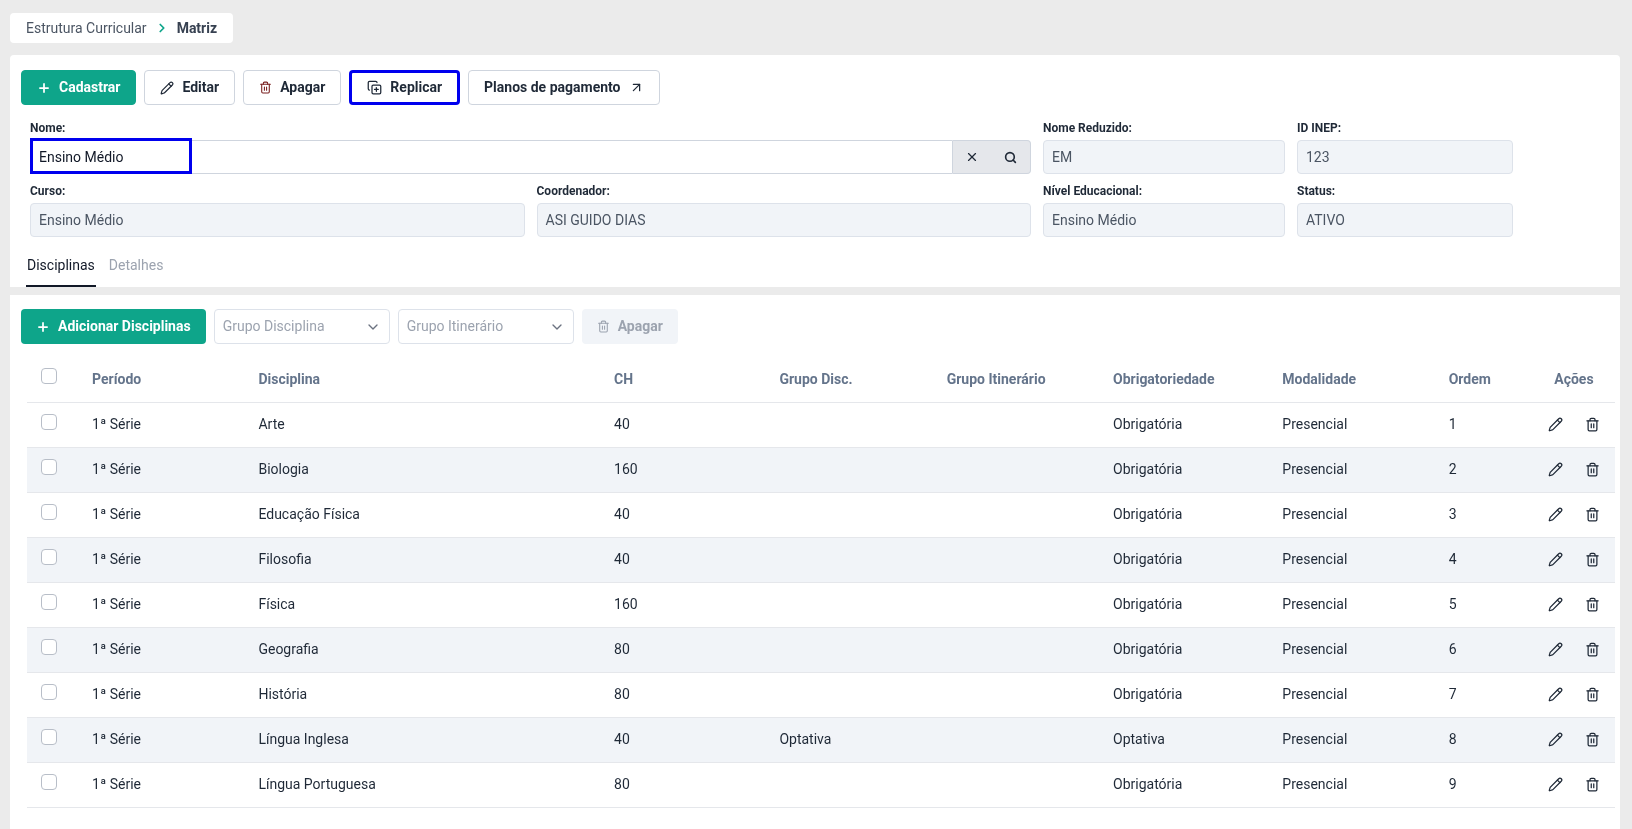 The width and height of the screenshot is (1632, 829). I want to click on table-cell: Língua Inglesa, so click(303, 739).